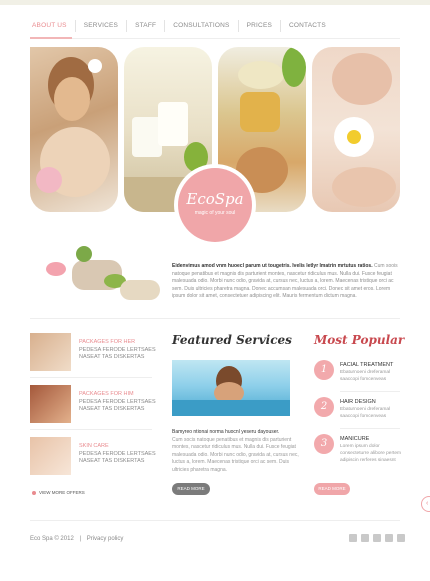  I want to click on popular-read-more-button: Read more, so click(332, 489).